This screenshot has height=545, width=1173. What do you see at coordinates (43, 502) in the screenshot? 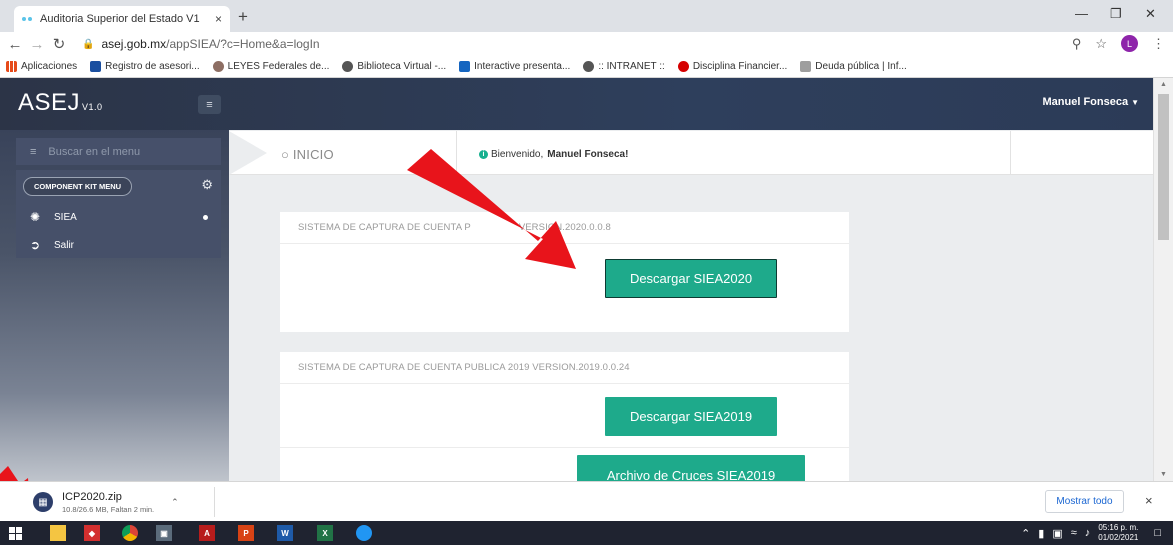
I see `archive-icon: ▦` at bounding box center [43, 502].